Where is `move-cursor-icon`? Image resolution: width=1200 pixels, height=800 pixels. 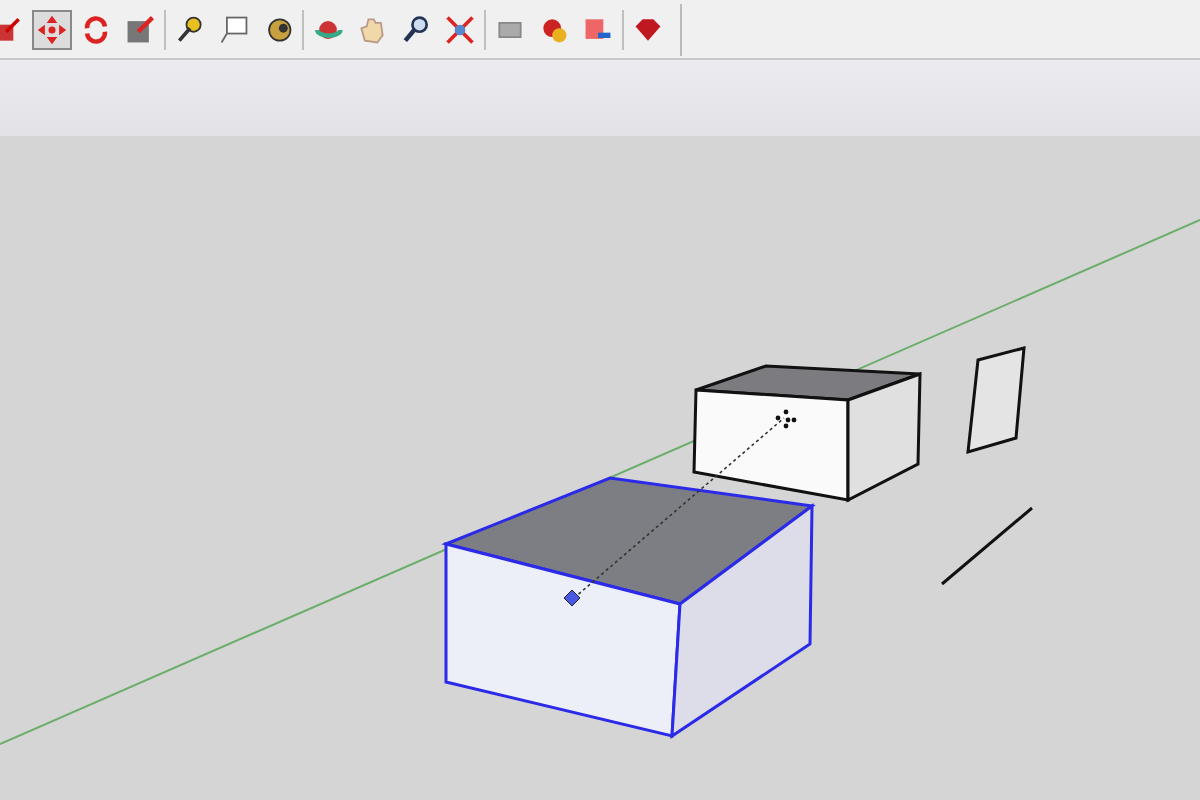
move-cursor-icon is located at coordinates (786, 419).